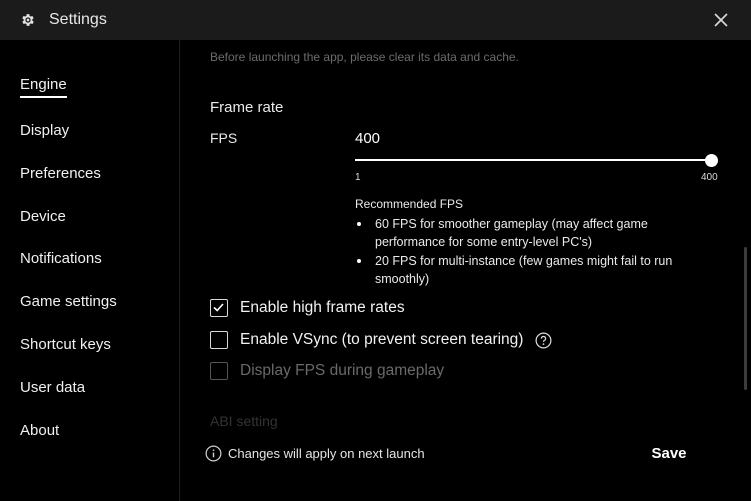 The image size is (751, 501). I want to click on settings-footer: Changes will apply on next launch Save, so click(461, 465).